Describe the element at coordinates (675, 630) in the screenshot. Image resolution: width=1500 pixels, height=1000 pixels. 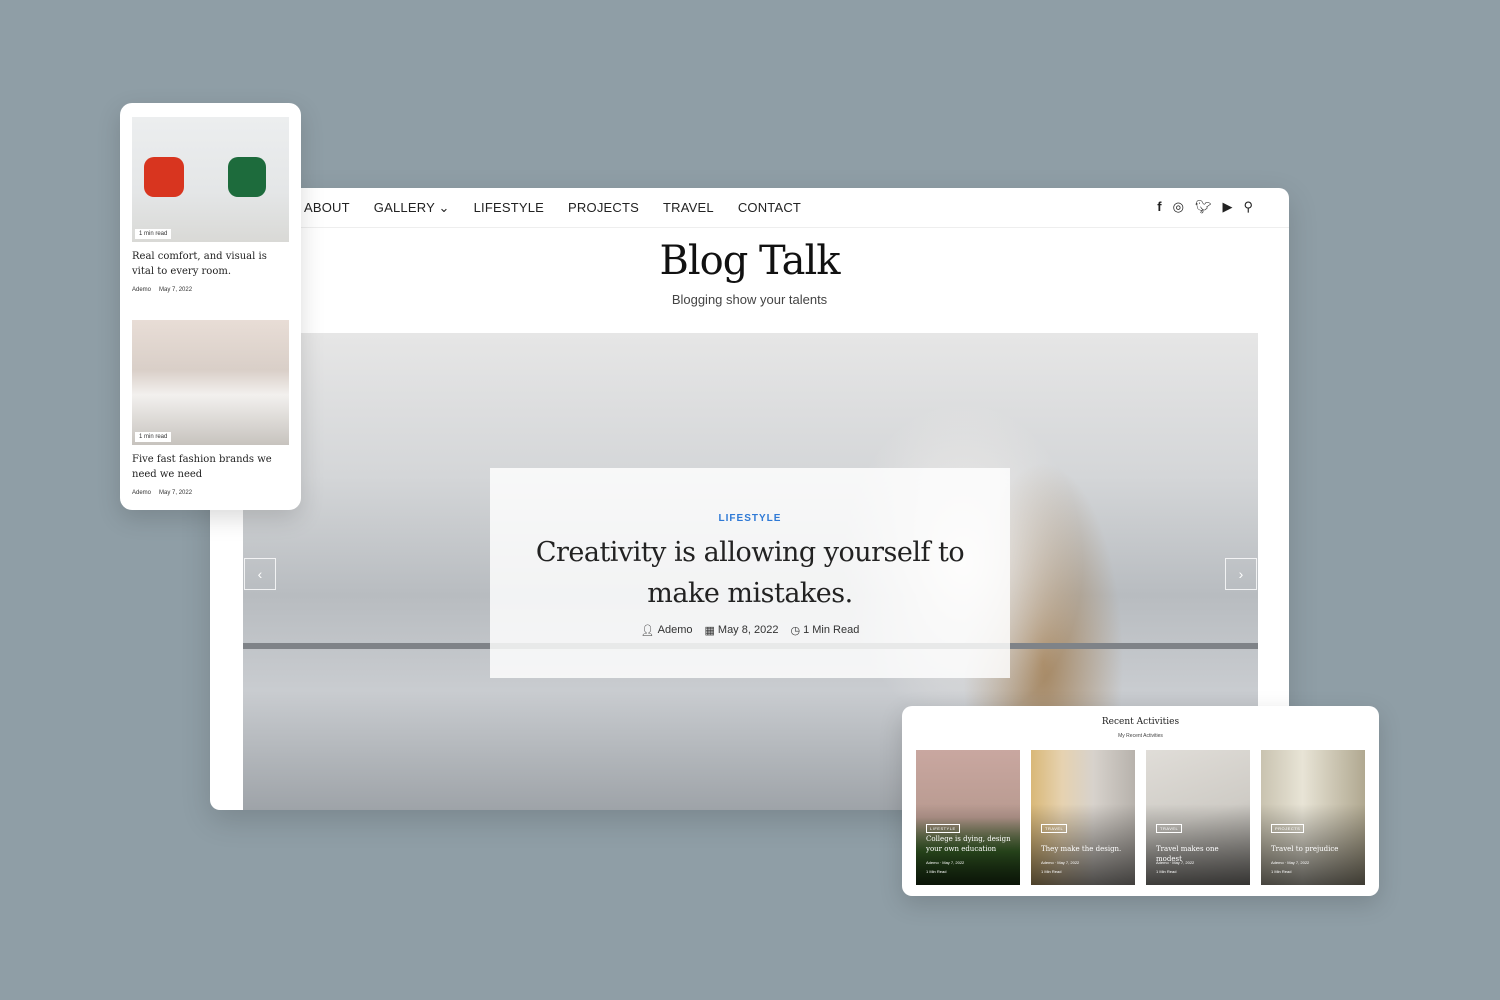
I see `hero-author: Ademo` at that location.